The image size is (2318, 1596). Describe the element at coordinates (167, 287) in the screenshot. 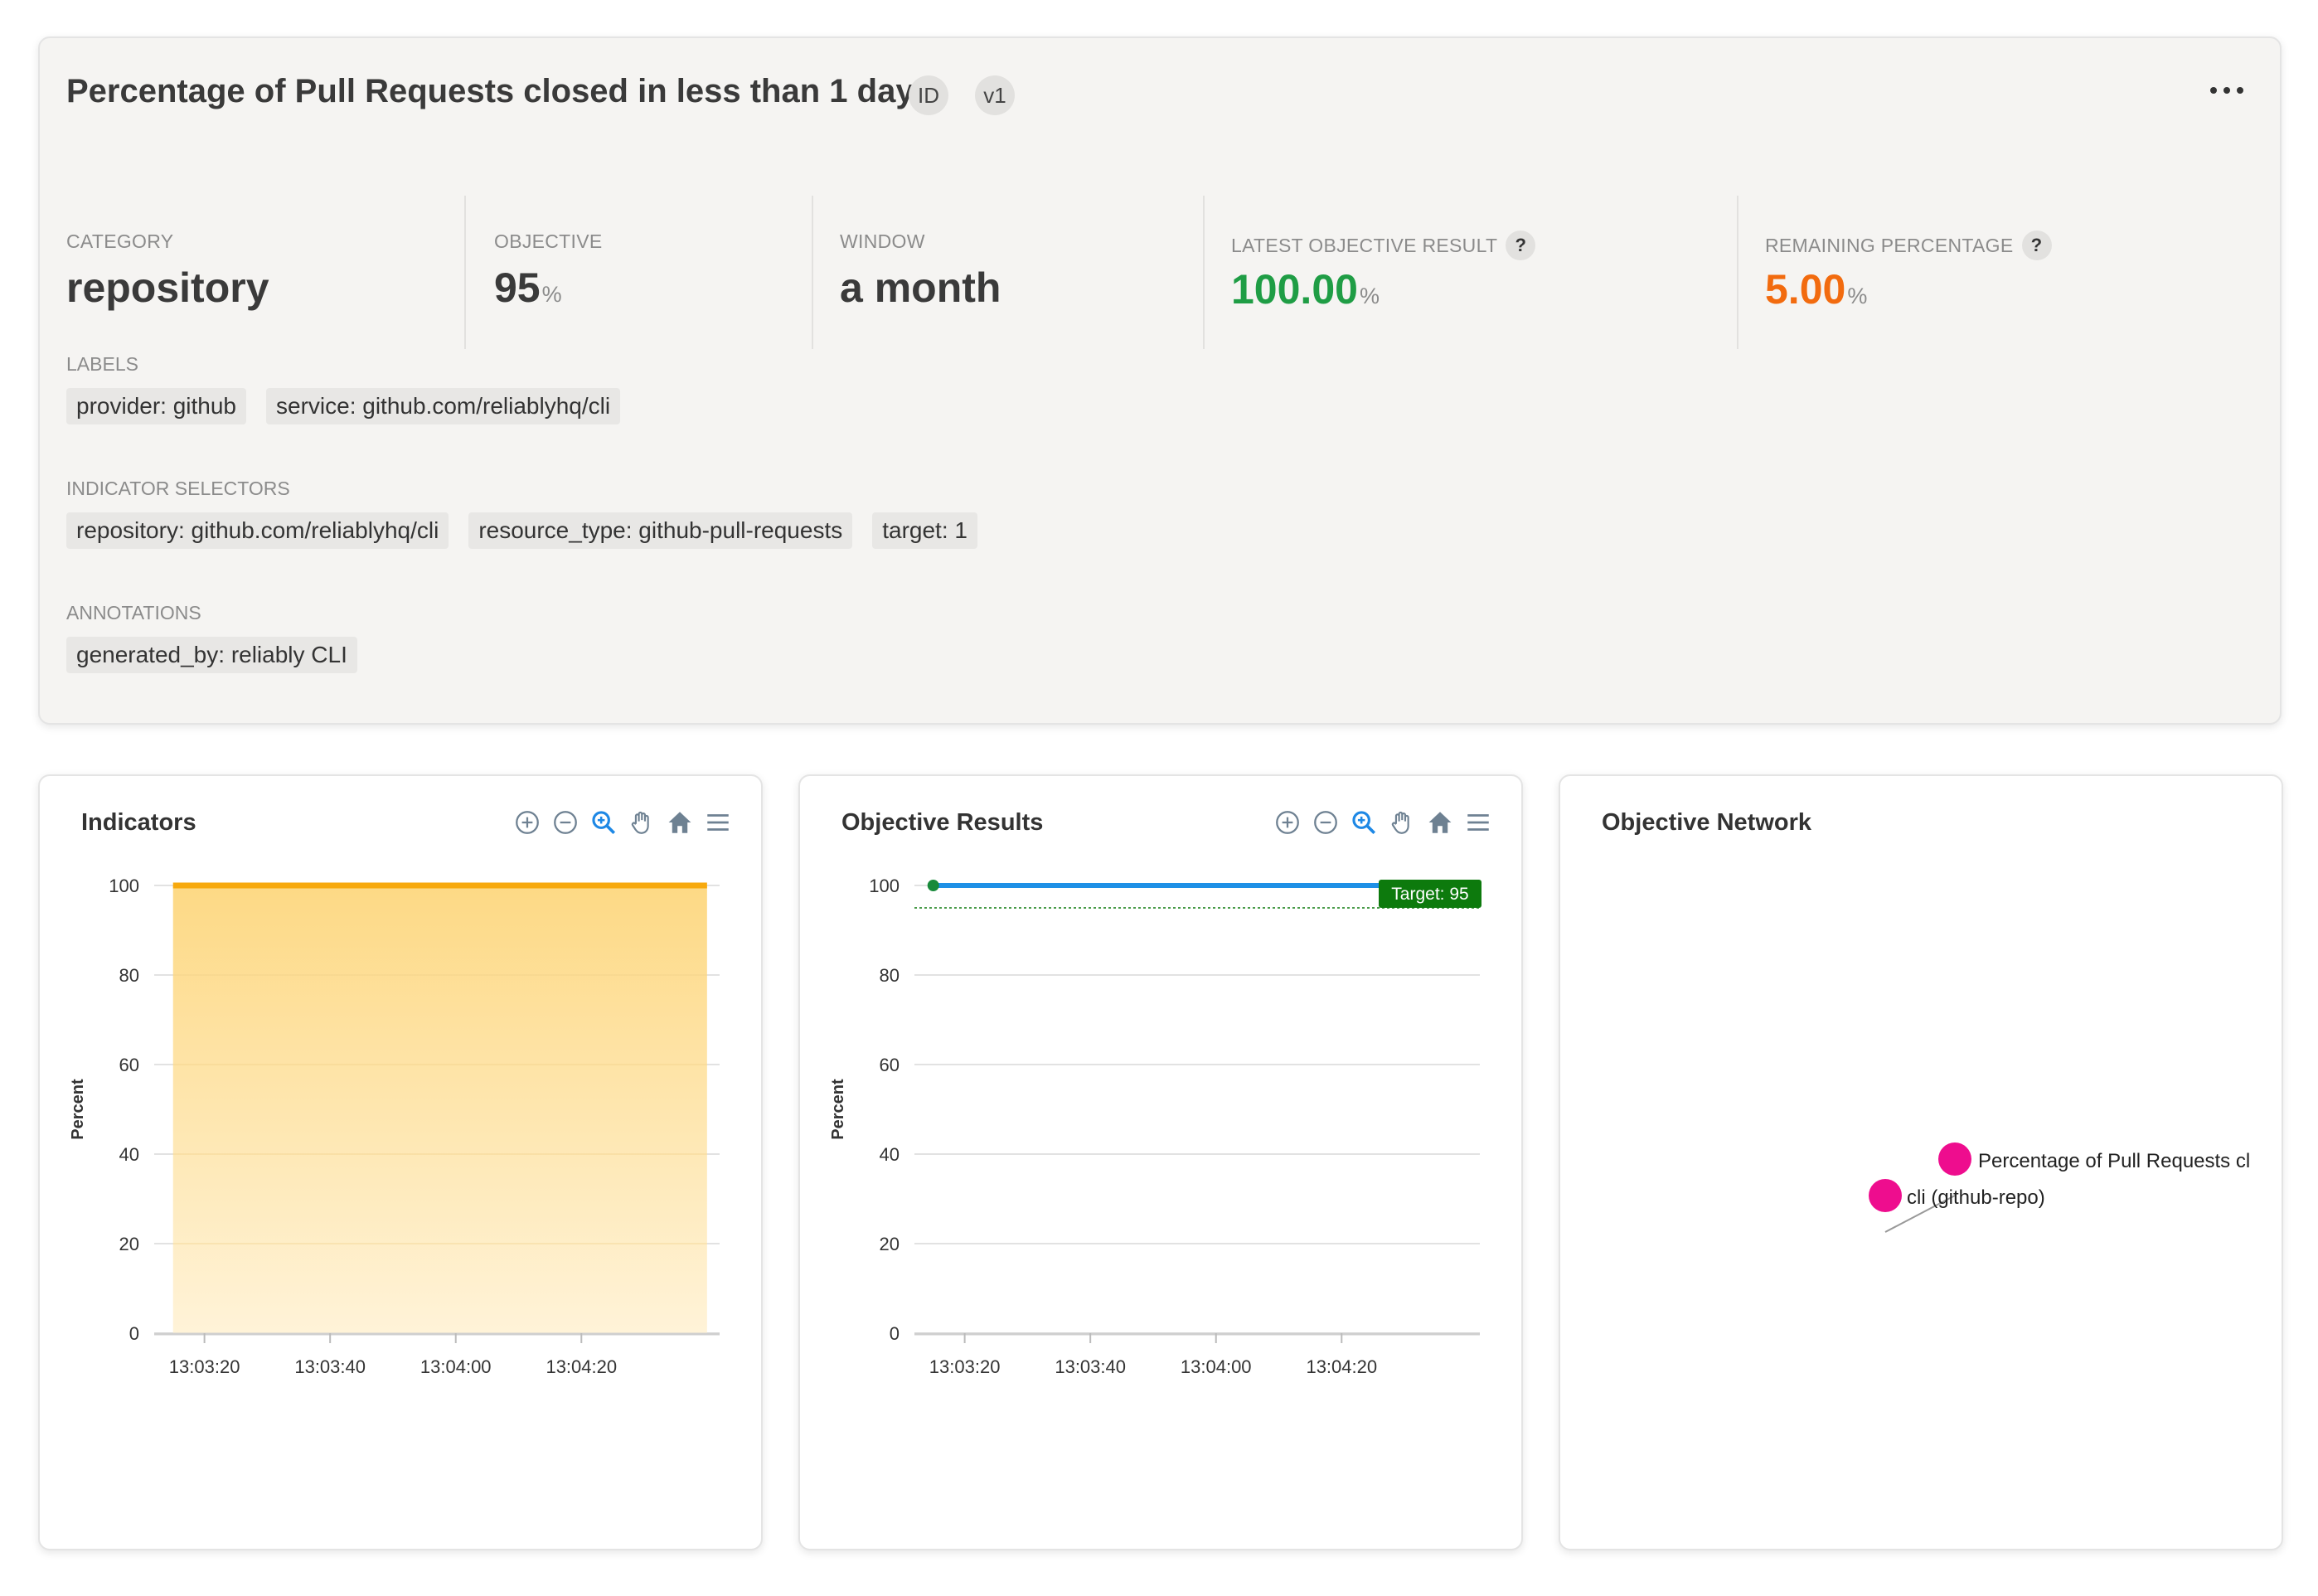

I see `stat-value: repository` at that location.